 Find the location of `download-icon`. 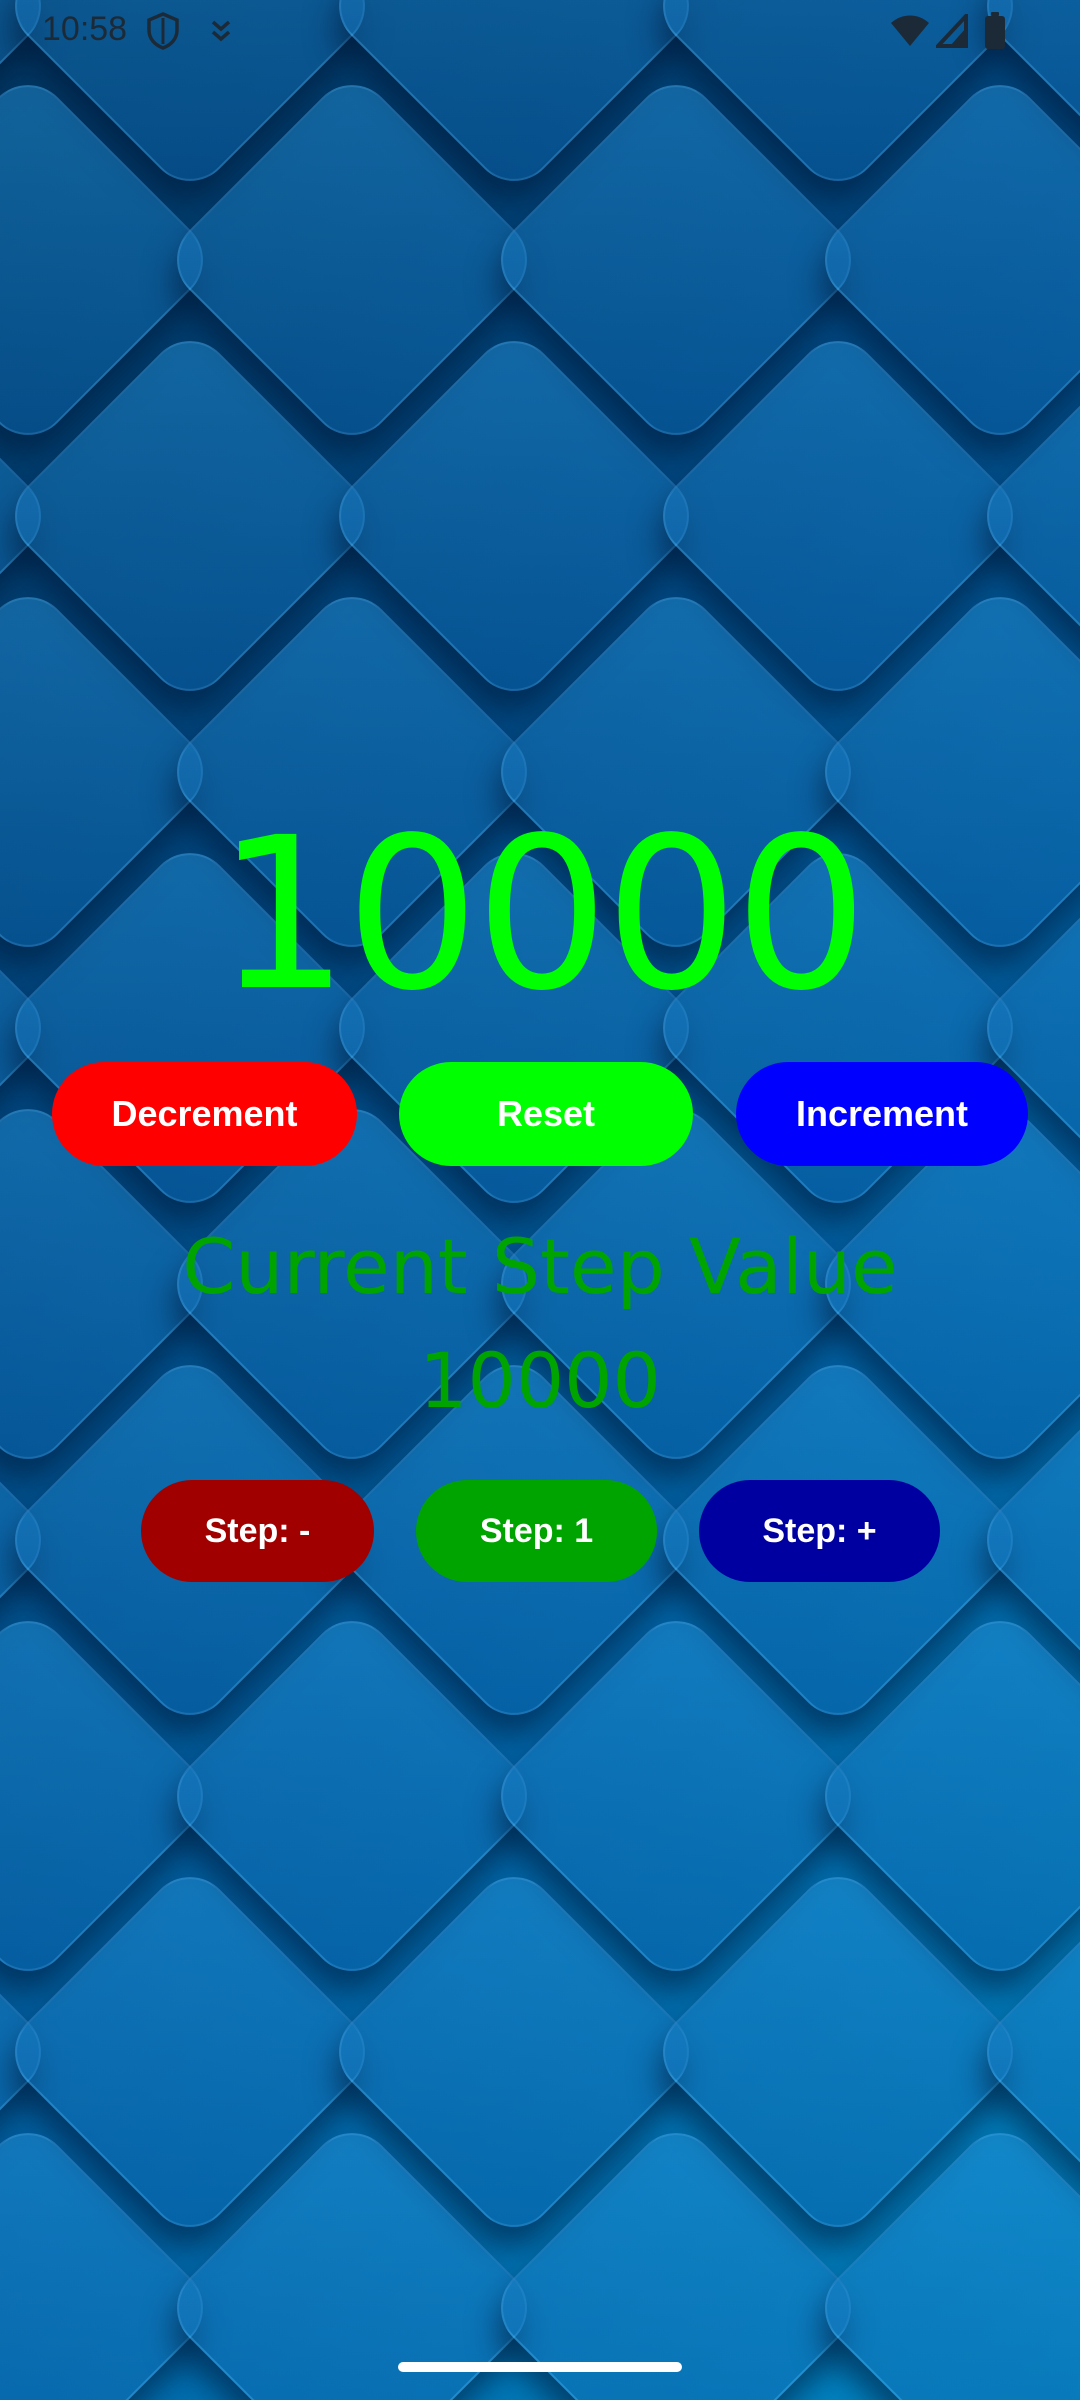

download-icon is located at coordinates (221, 34).